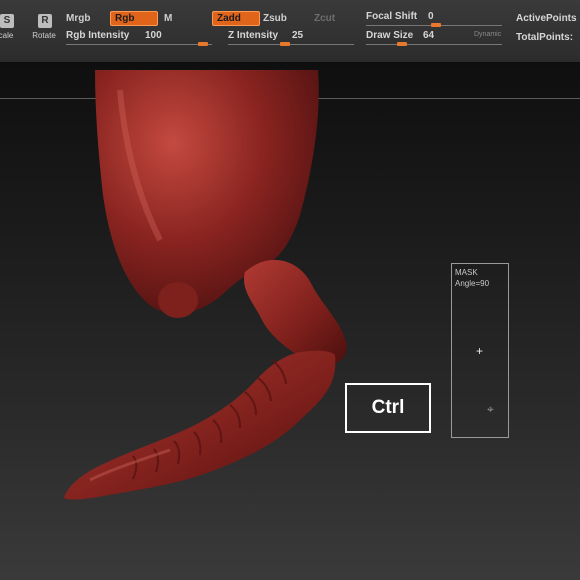 This screenshot has height=580, width=580. What do you see at coordinates (392, 16) in the screenshot?
I see `focal-shift-label: Focal Shift` at bounding box center [392, 16].